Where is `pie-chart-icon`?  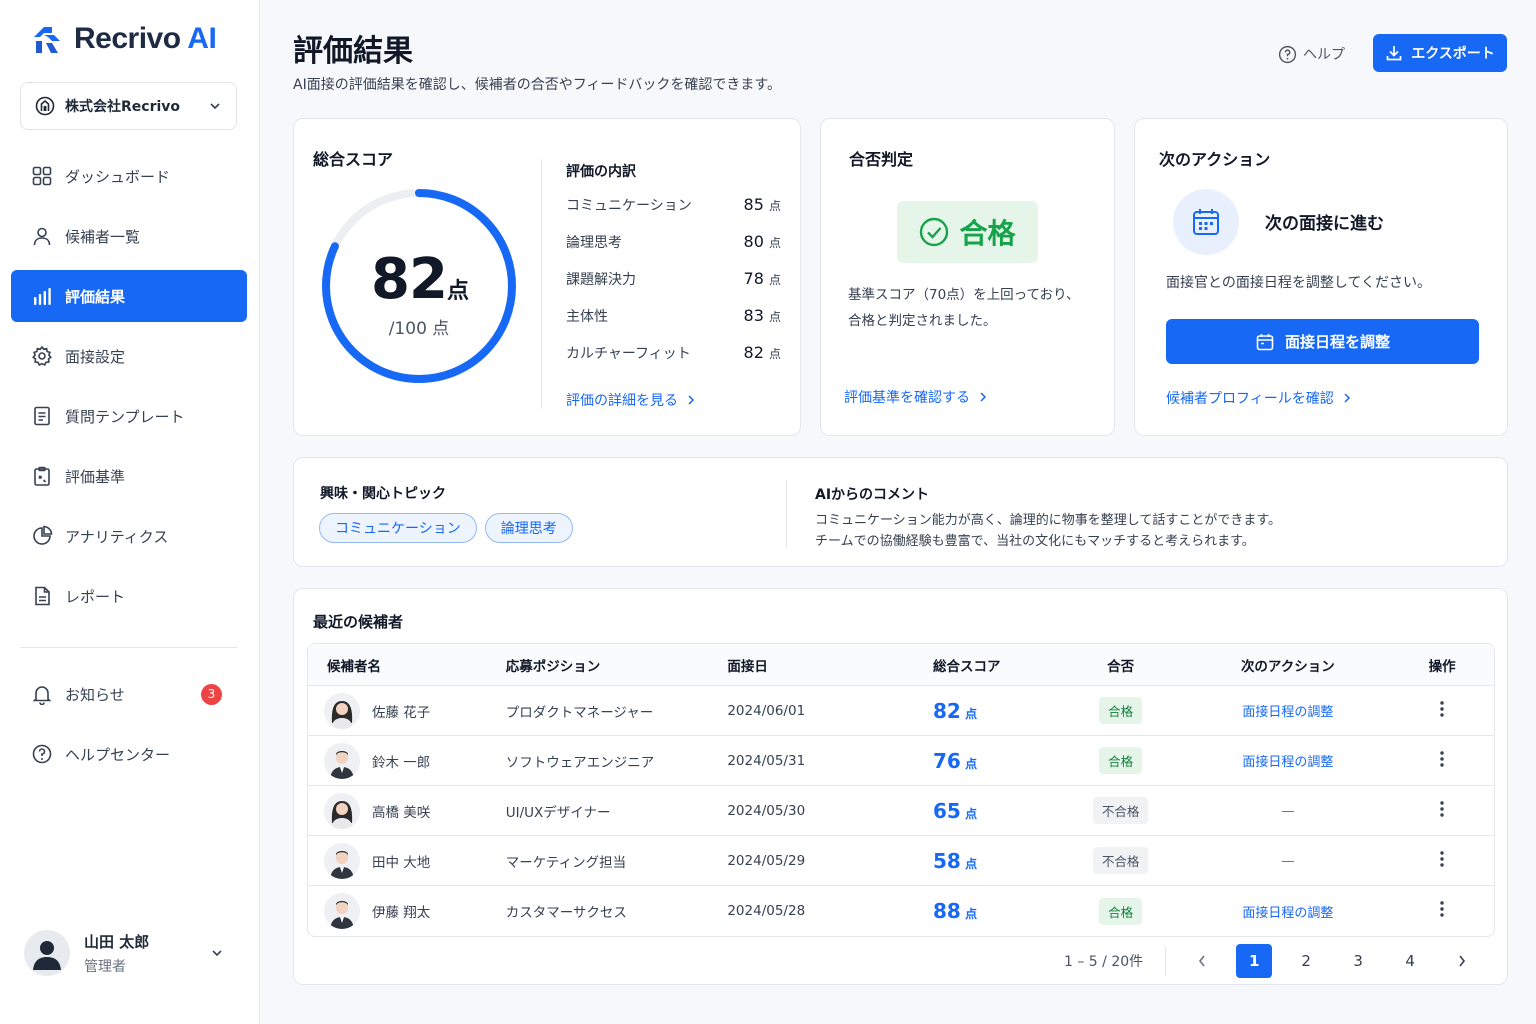 pie-chart-icon is located at coordinates (43, 535).